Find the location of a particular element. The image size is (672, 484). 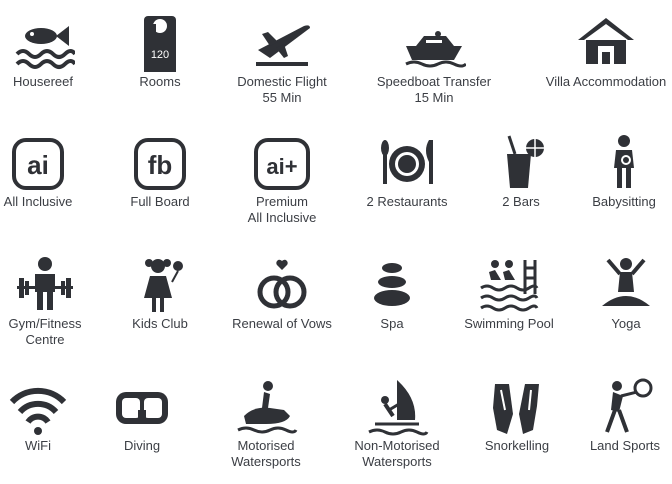

amenity-label: Rooms is located at coordinates (160, 81).